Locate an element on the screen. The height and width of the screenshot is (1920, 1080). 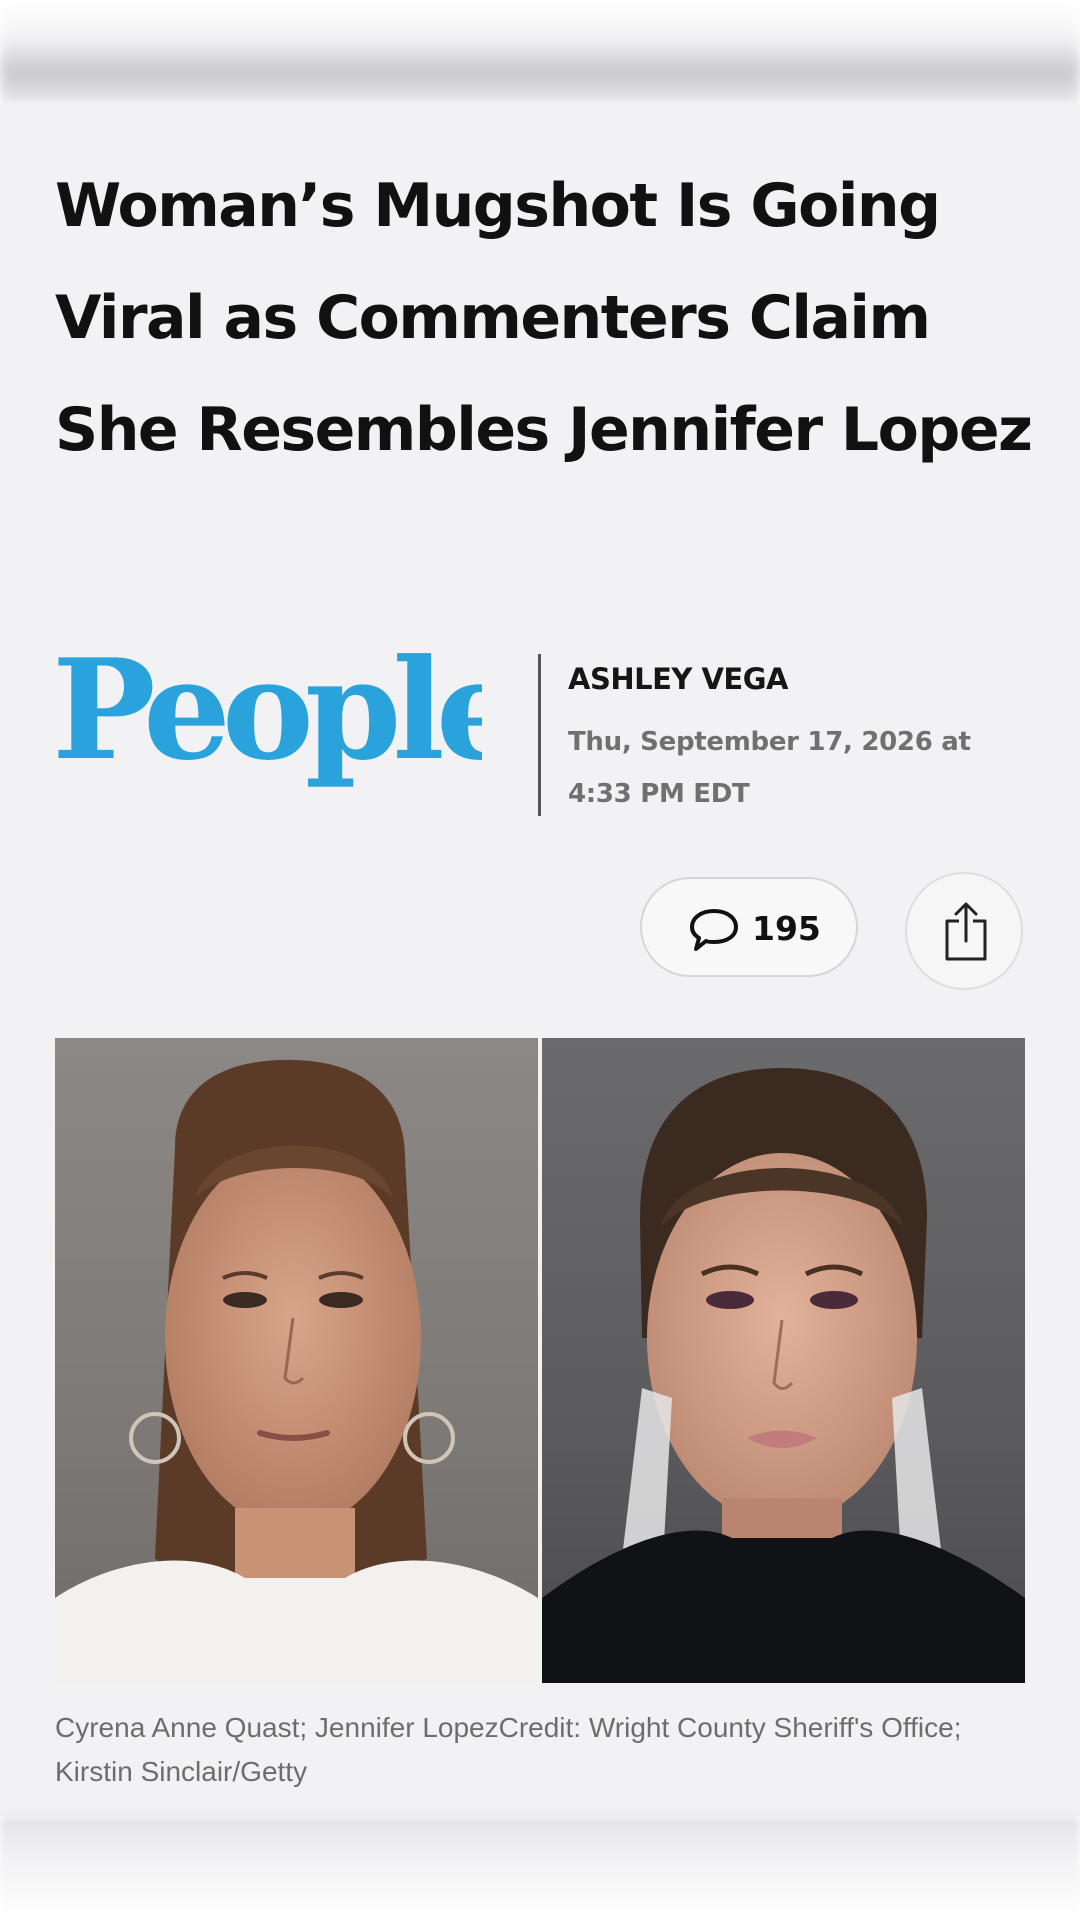
comments-button: 195 is located at coordinates (749, 927).